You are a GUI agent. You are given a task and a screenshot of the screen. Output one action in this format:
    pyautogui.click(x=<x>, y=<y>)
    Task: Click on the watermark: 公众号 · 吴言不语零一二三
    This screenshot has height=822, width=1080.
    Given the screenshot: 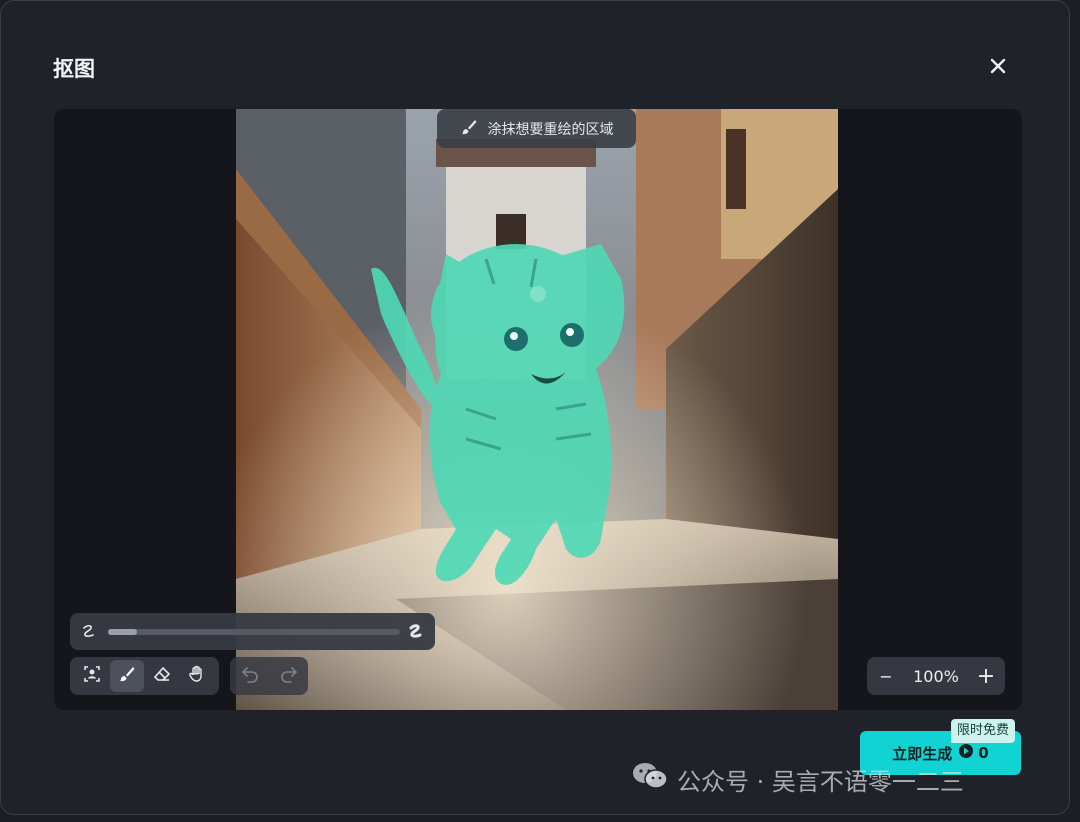 What is the action you would take?
    pyautogui.click(x=797, y=779)
    